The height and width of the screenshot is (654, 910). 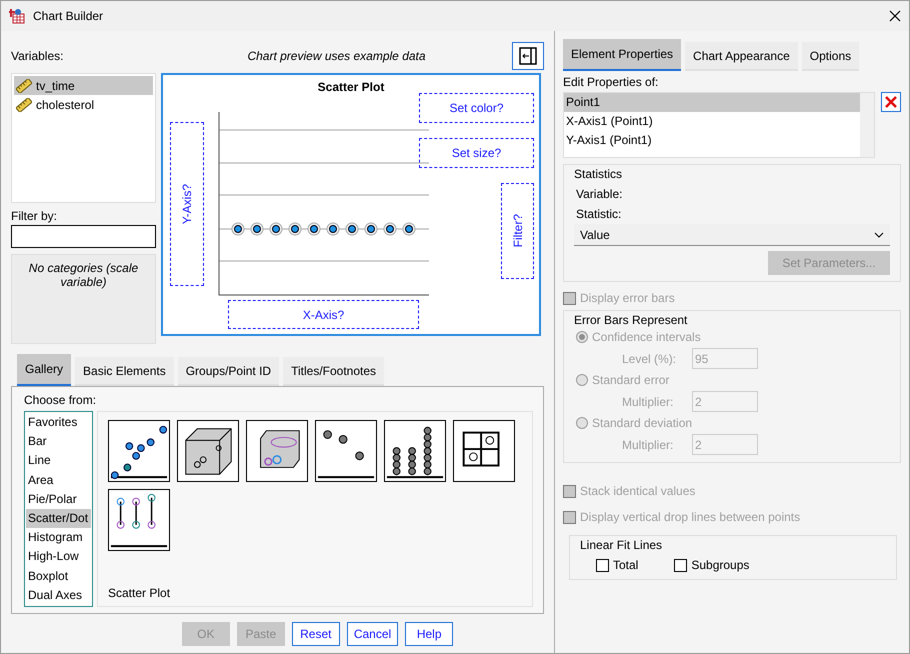 I want to click on statistic-dropdown: Value, so click(x=732, y=235).